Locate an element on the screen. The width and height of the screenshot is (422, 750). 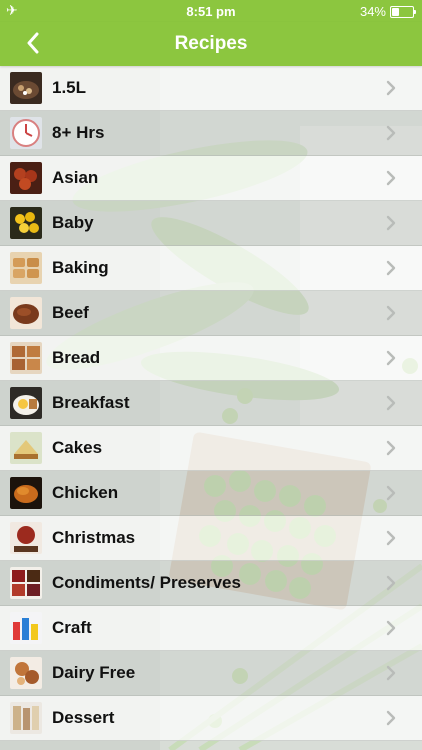
list-item: Asian is located at coordinates (211, 178).